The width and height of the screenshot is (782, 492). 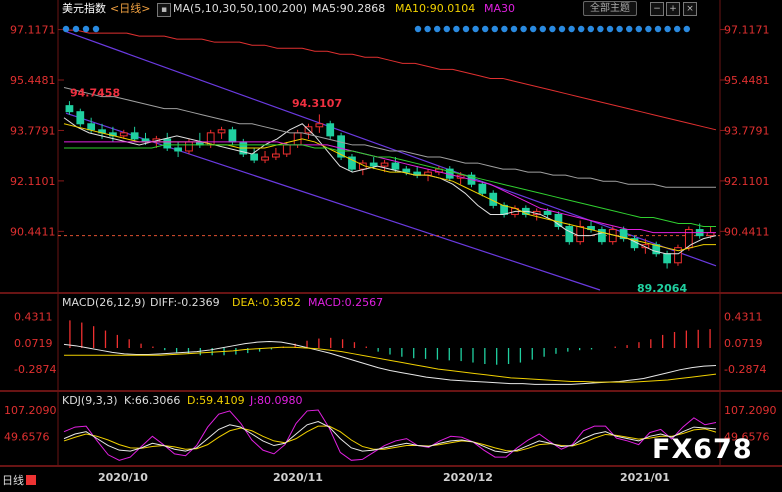 I want to click on close-icon: ×, so click(x=690, y=9).